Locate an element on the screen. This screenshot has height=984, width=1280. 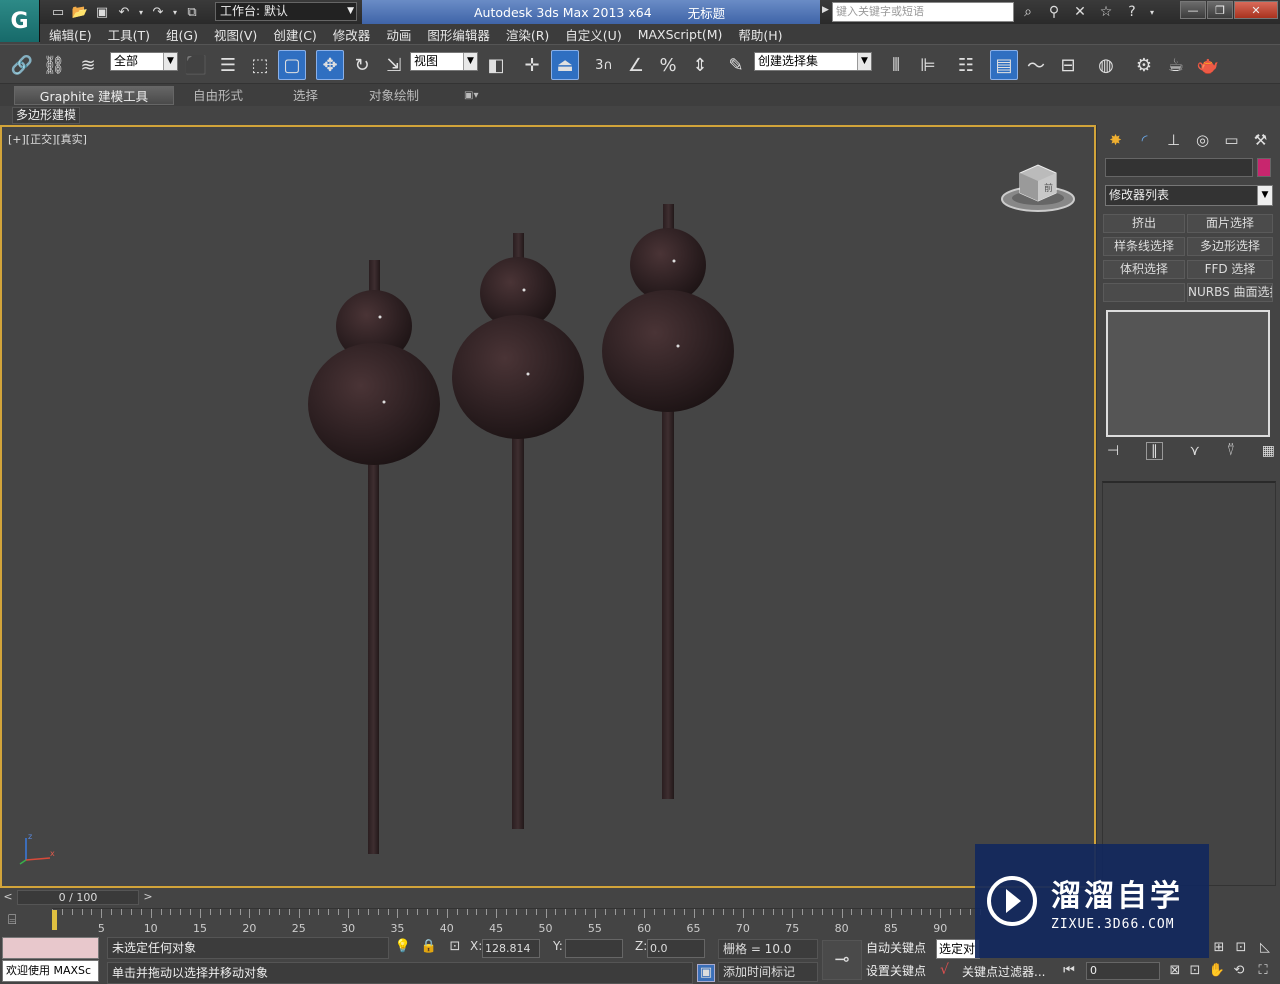
modifier-stack is located at coordinates (1188, 373).